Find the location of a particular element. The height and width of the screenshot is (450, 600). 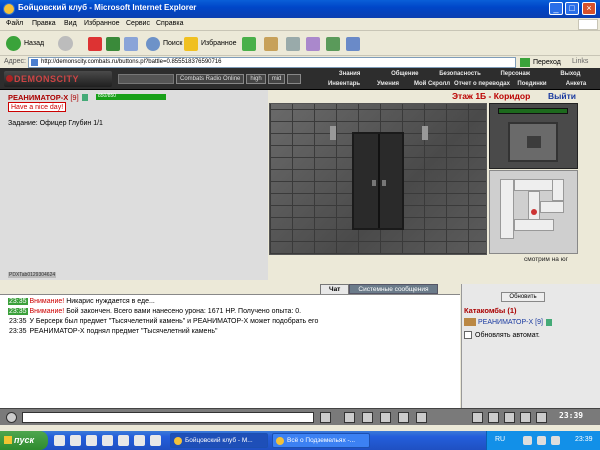

nav-exit: Выход is located at coordinates (570, 74).